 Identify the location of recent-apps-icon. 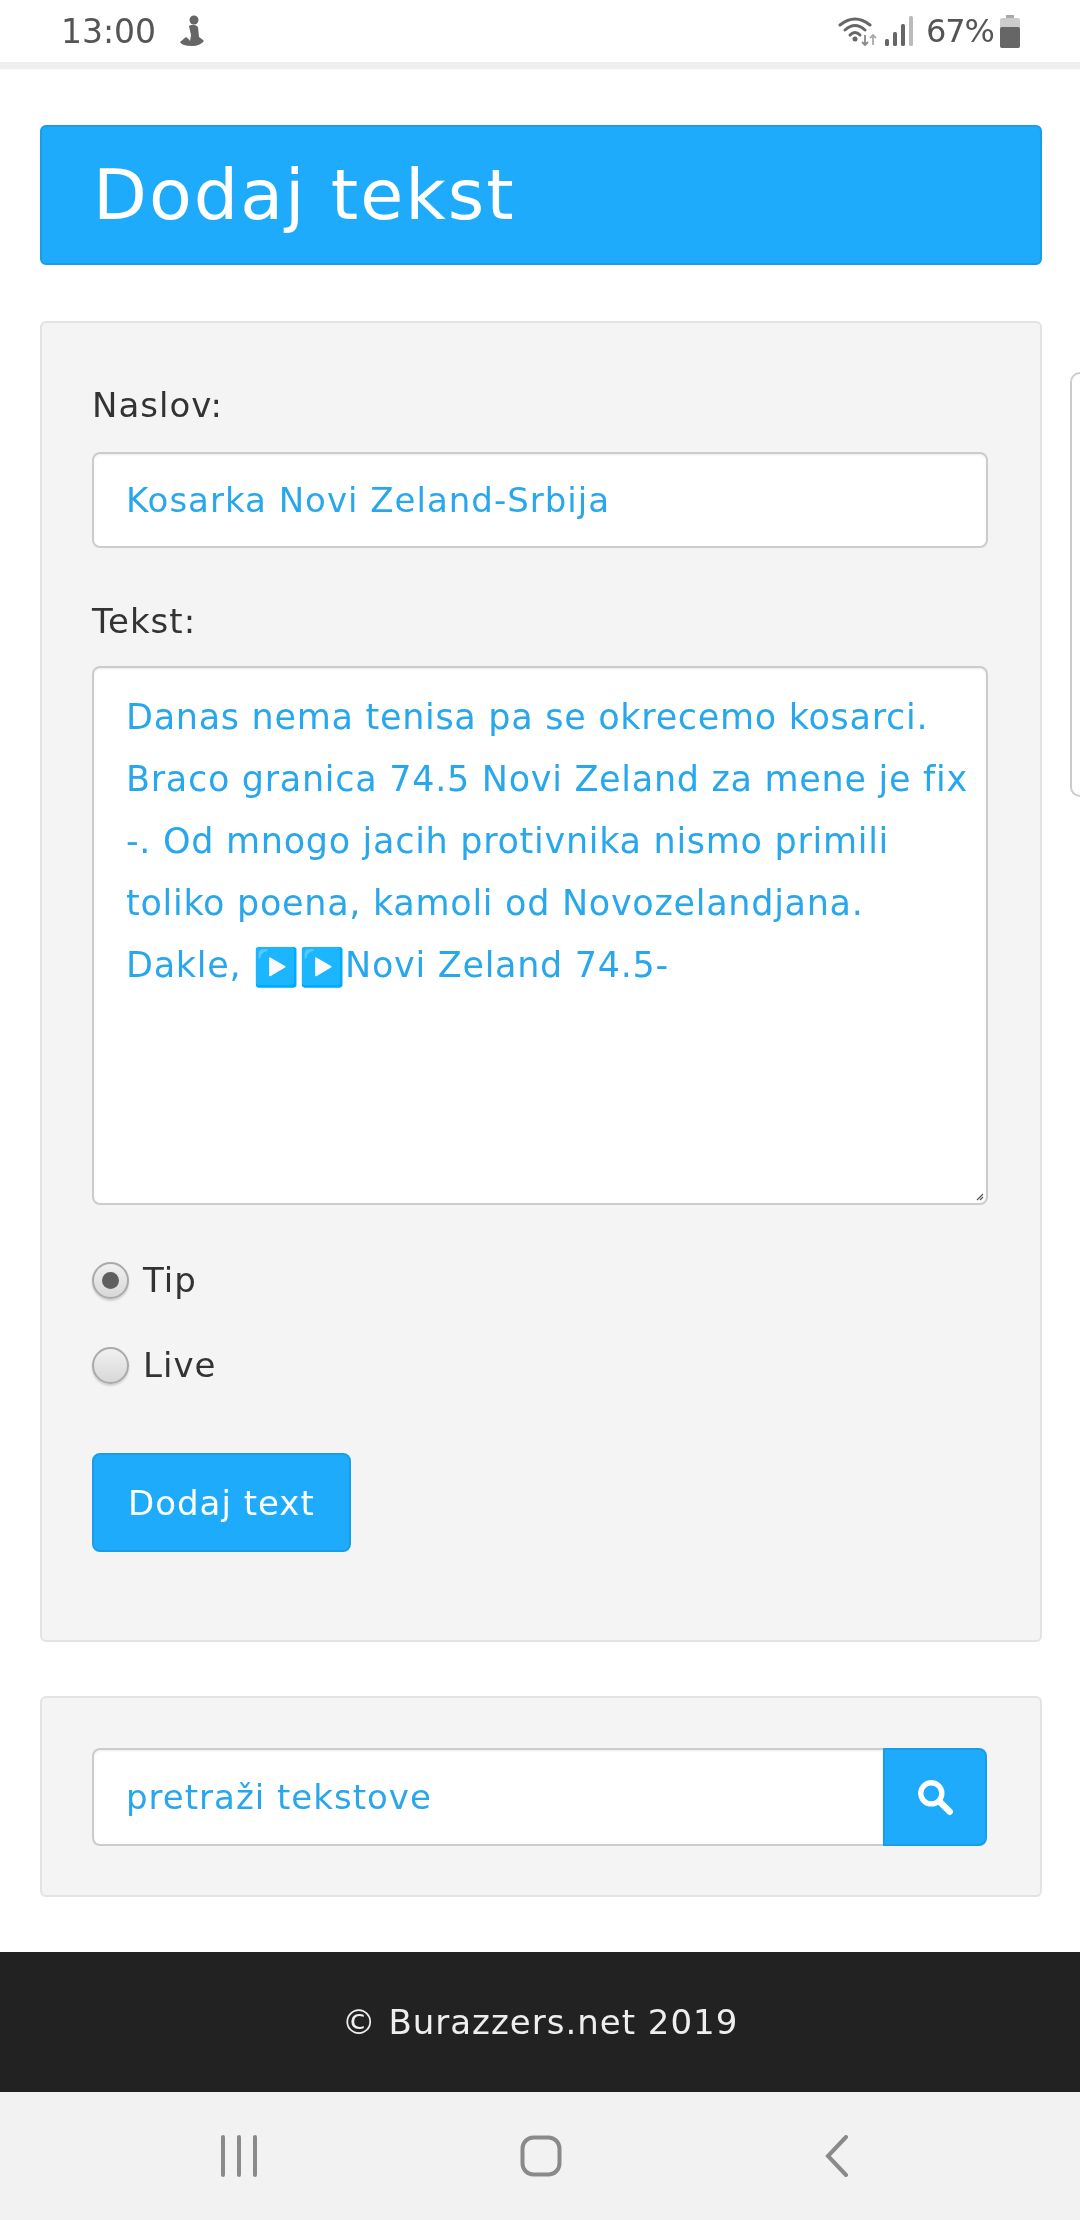
(239, 2156).